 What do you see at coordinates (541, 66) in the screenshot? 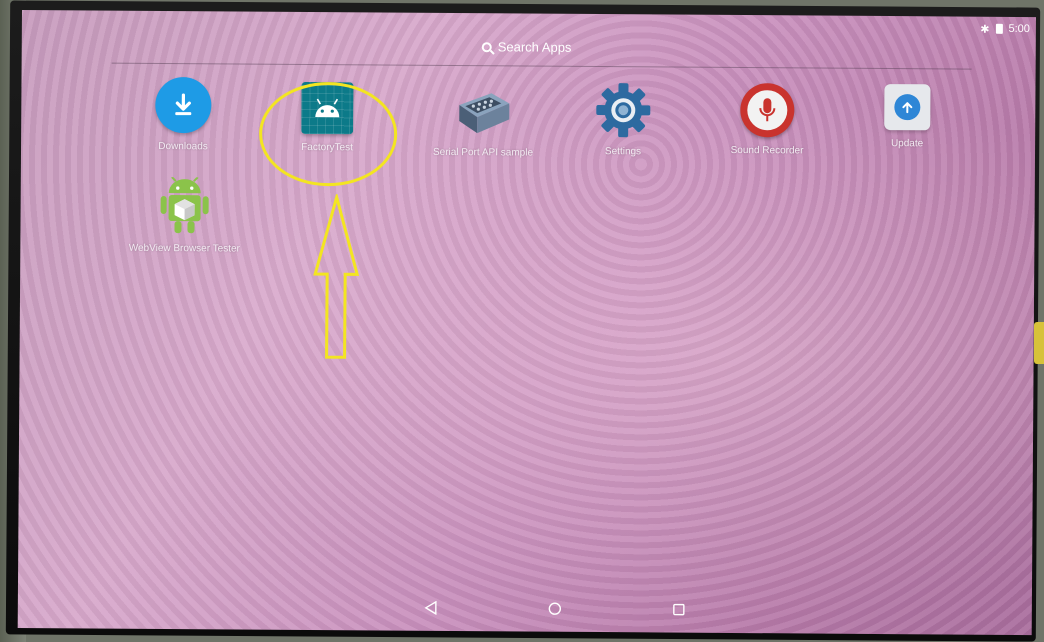
I see `search-divider` at bounding box center [541, 66].